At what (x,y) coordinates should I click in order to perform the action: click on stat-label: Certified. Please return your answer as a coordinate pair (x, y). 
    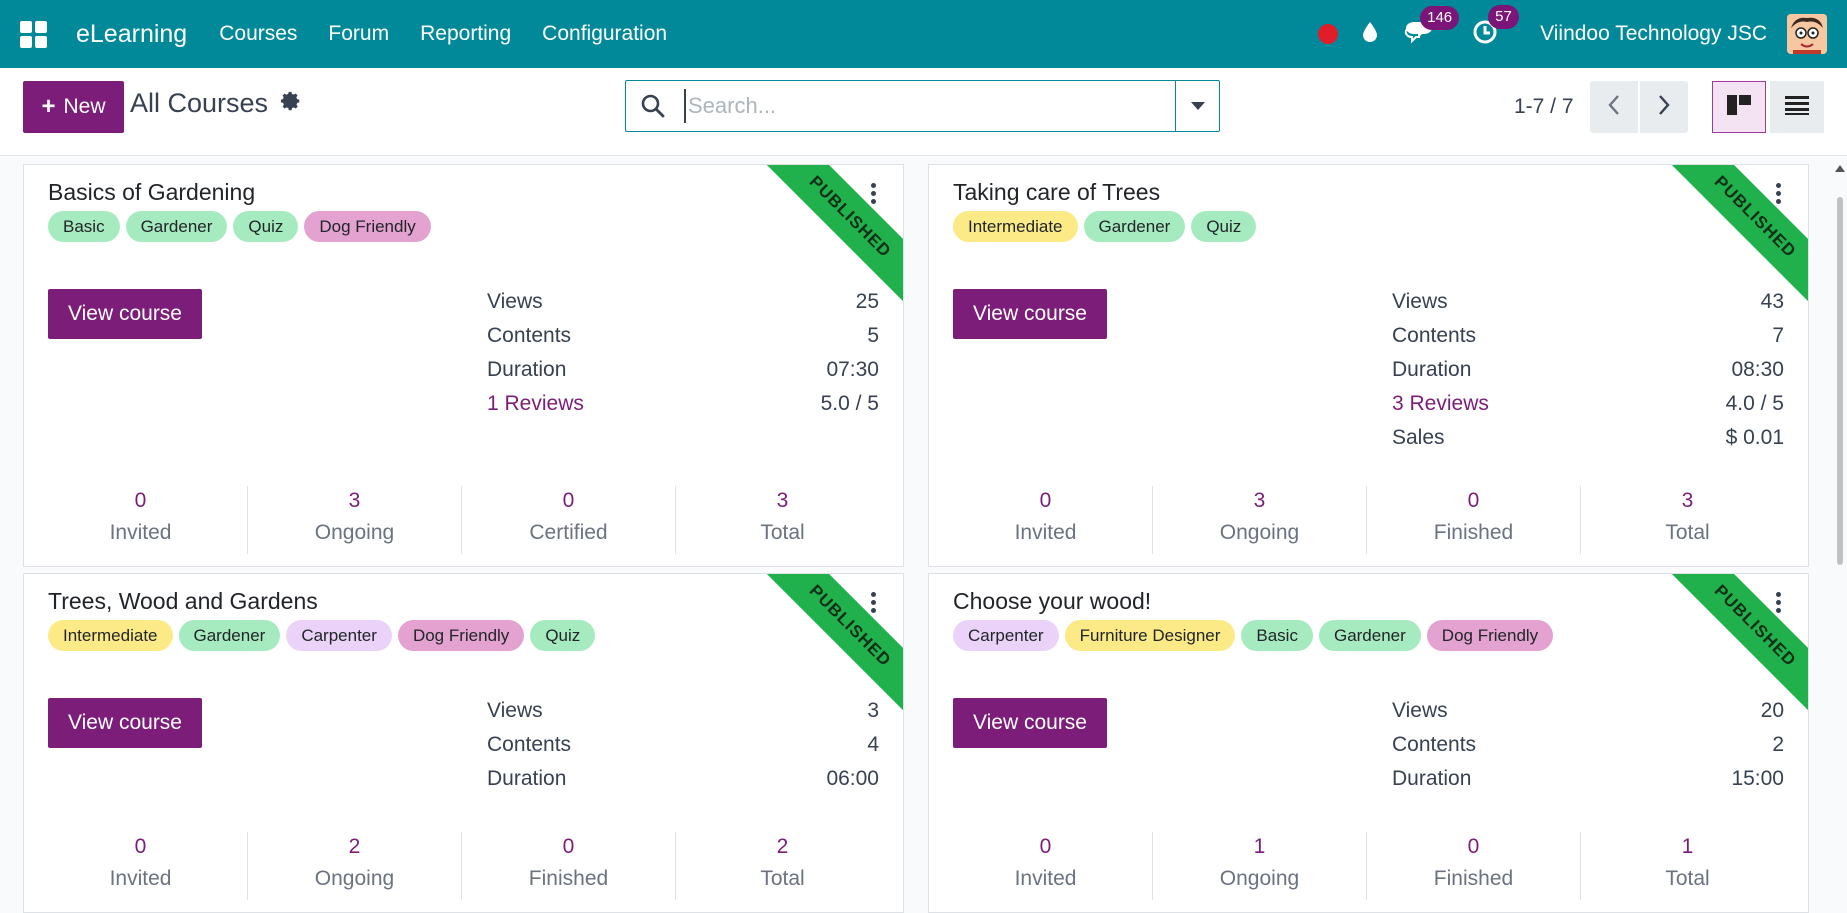
    Looking at the image, I should click on (568, 532).